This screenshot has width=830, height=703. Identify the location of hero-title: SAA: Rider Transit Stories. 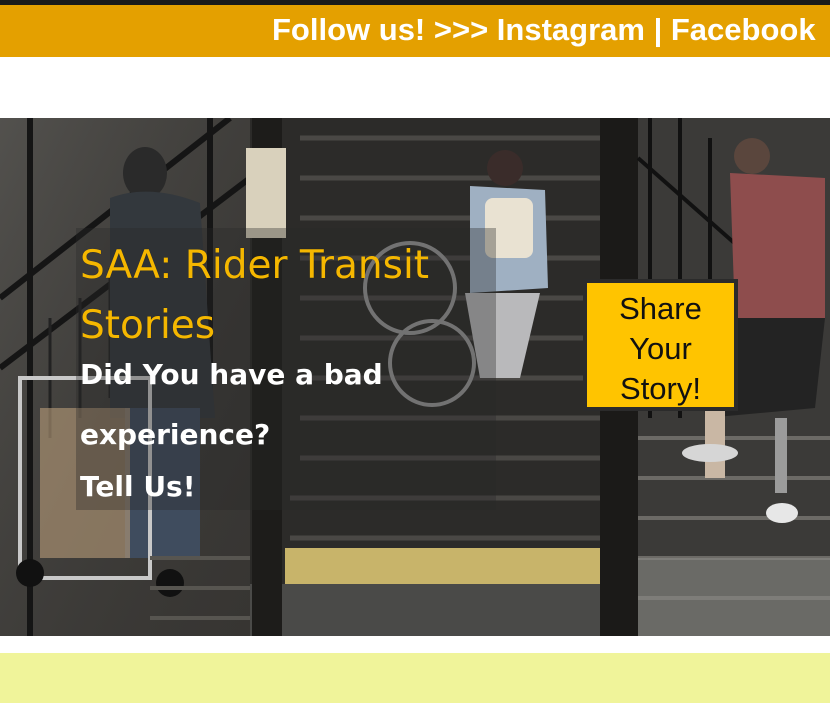
(255, 295).